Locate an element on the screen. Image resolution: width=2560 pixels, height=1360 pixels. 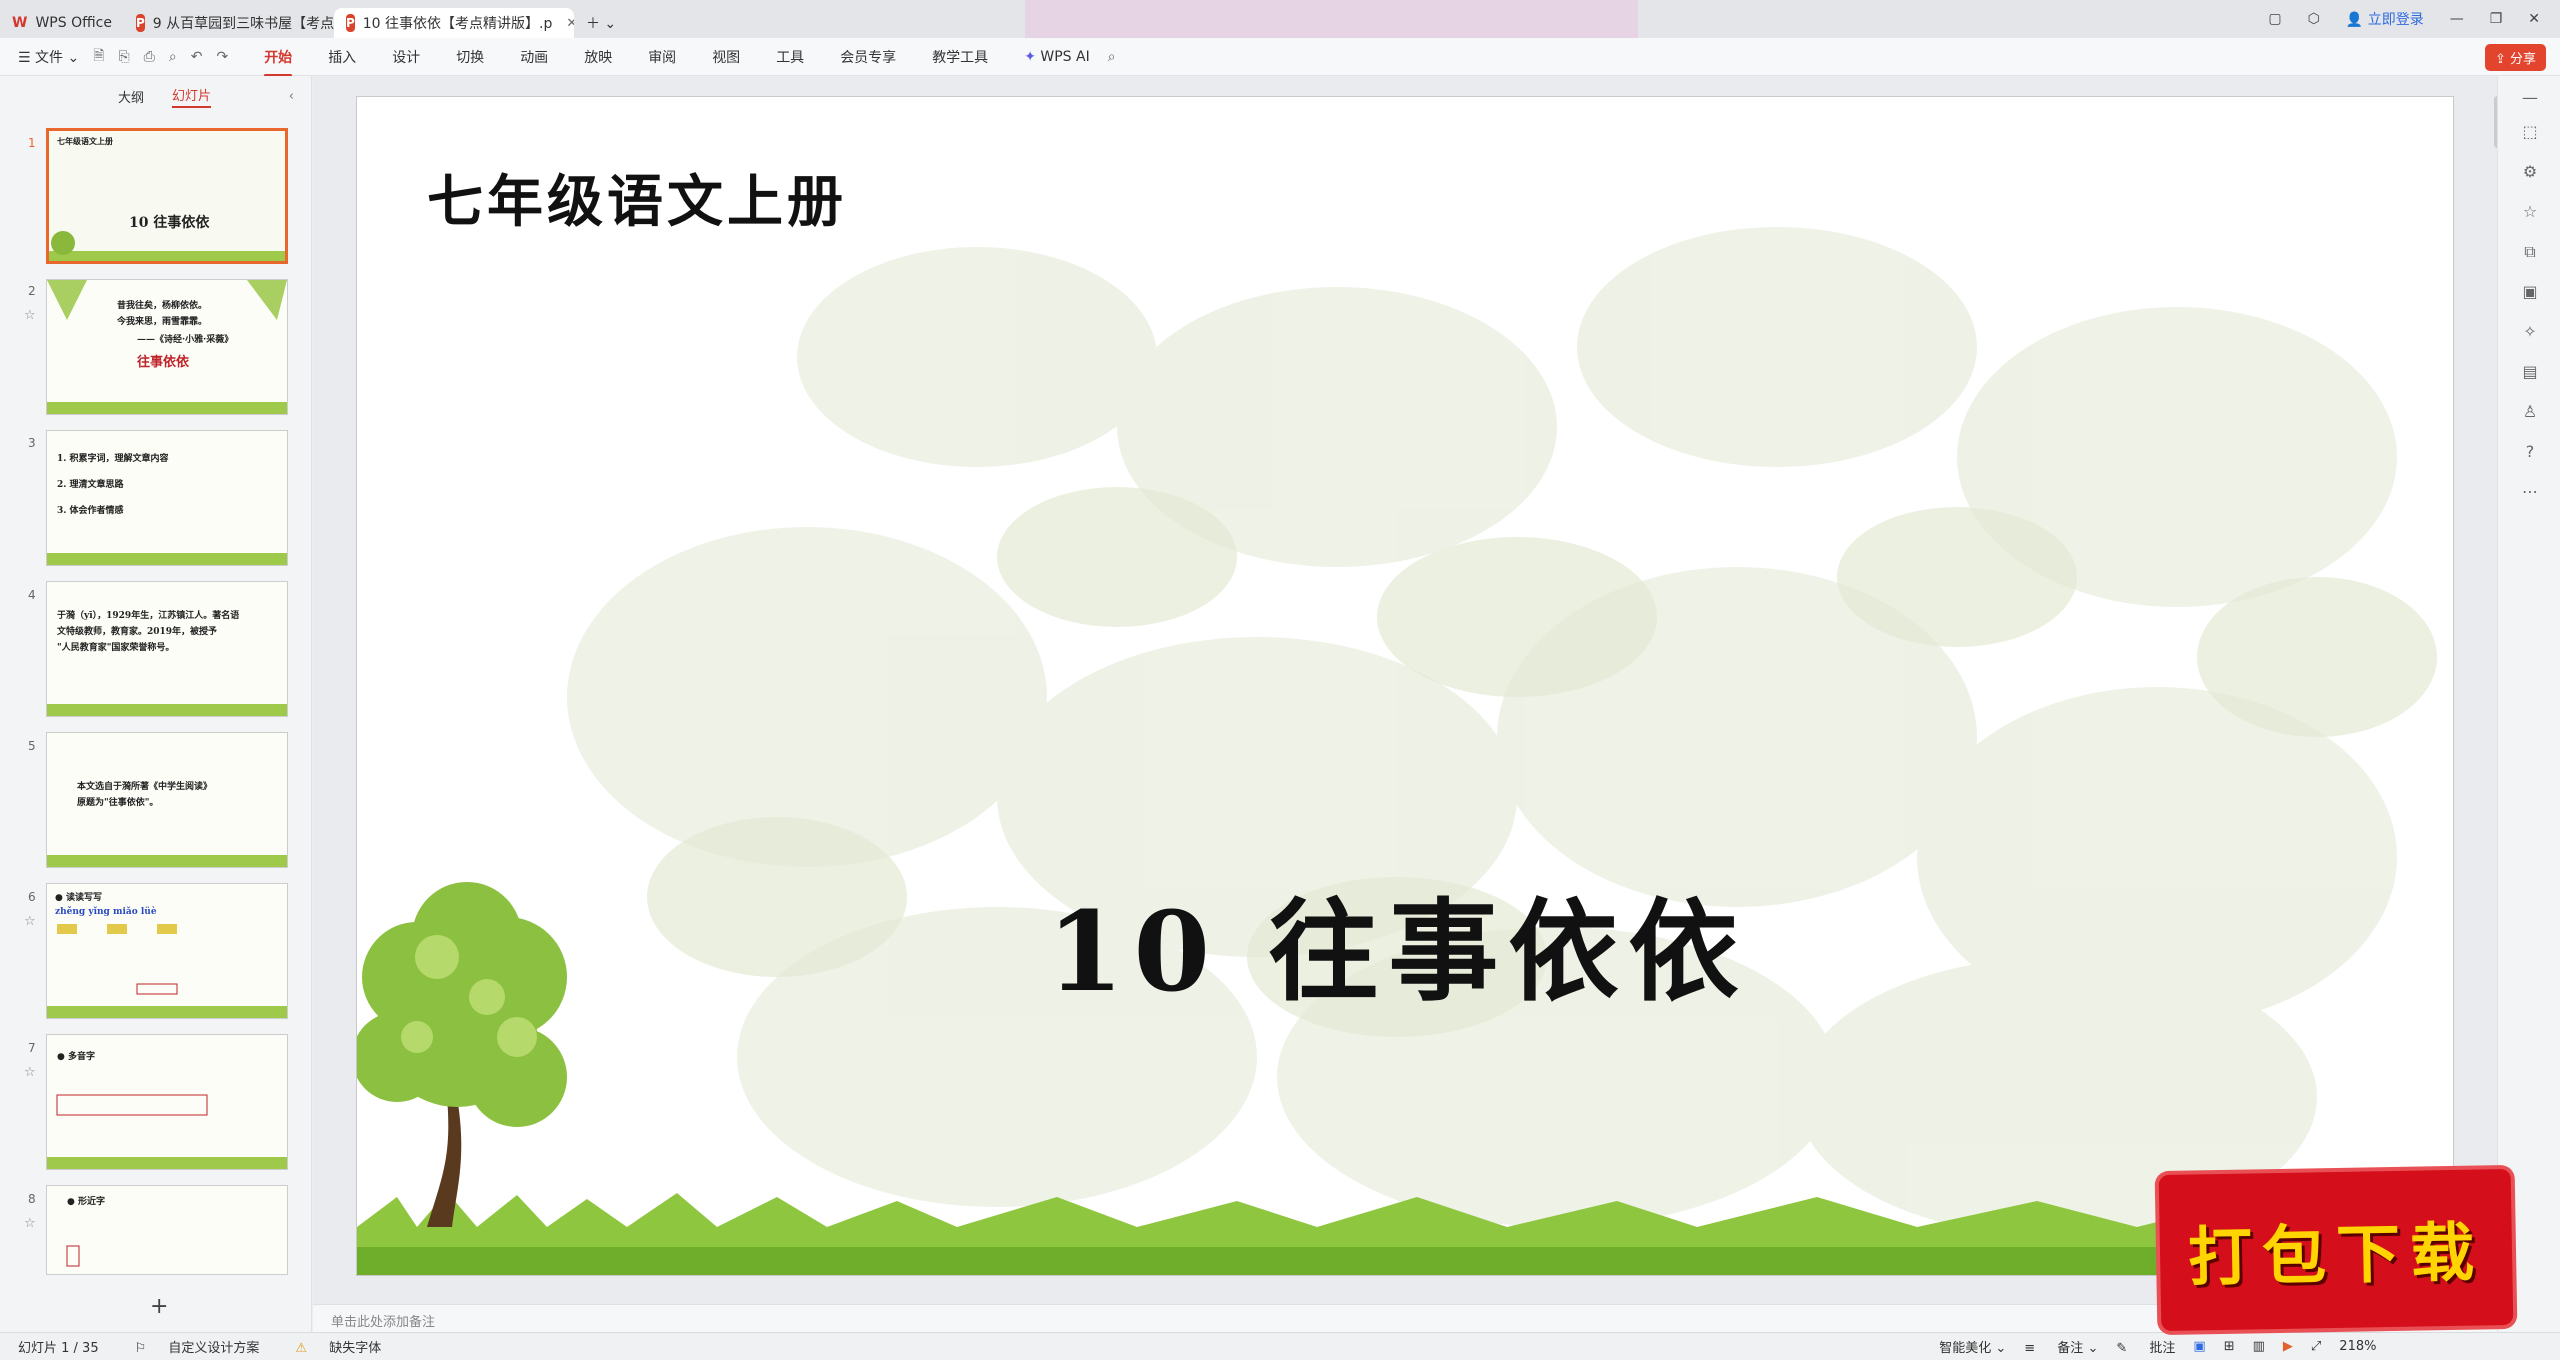
reading-view-icon: ▥ is located at coordinates (2259, 1346).